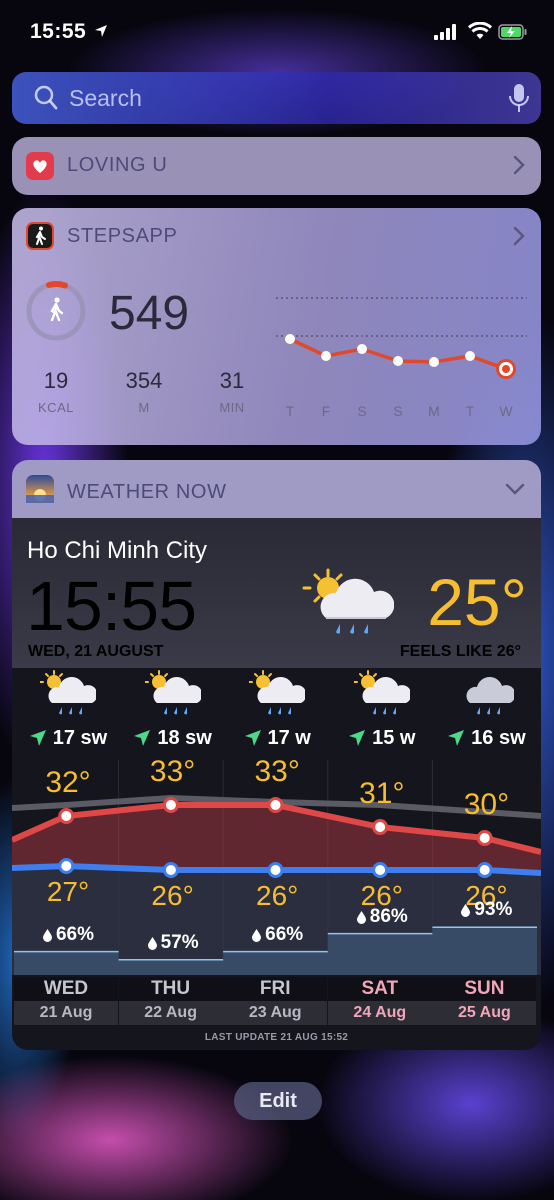 The width and height of the screenshot is (554, 1200). Describe the element at coordinates (498, 738) in the screenshot. I see `wind-speed: 16 sw` at that location.